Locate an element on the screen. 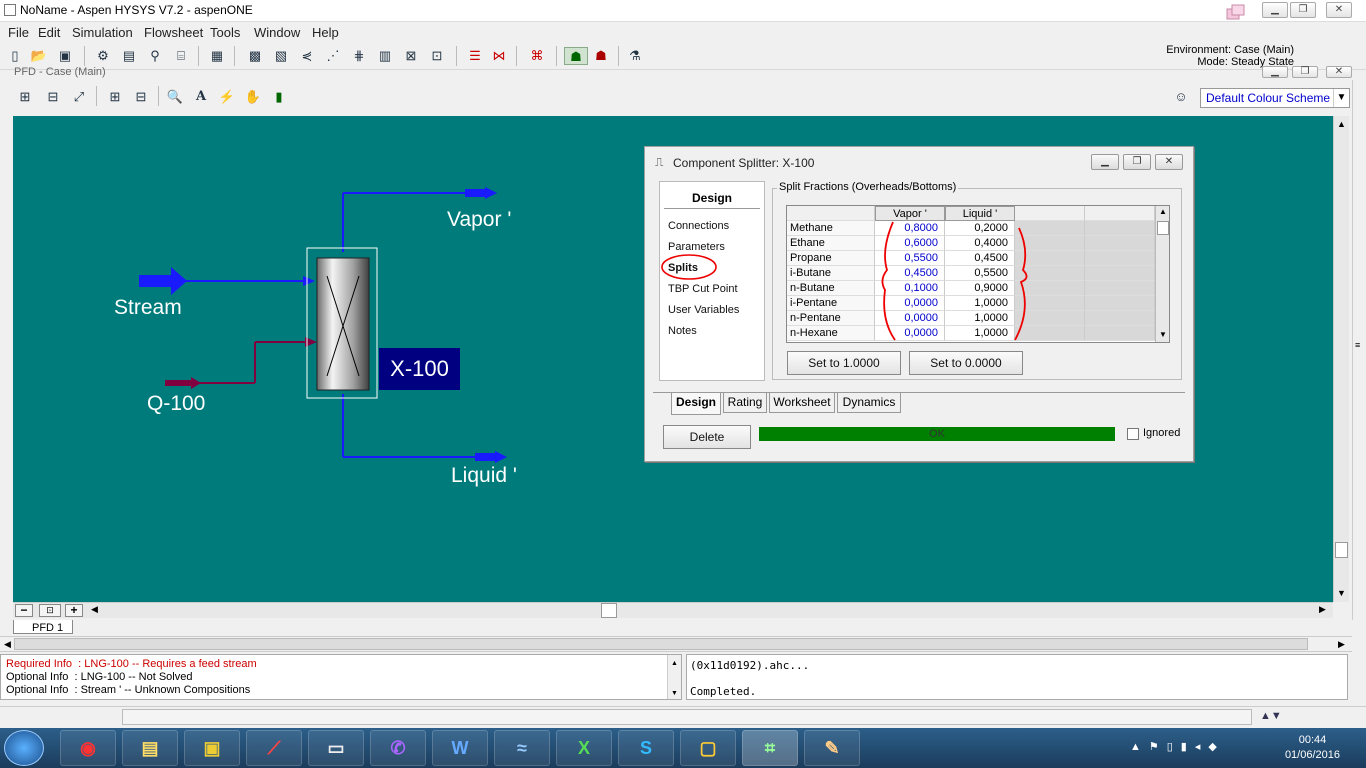 This screenshot has height=768, width=1366. word-icon: W is located at coordinates (460, 748).